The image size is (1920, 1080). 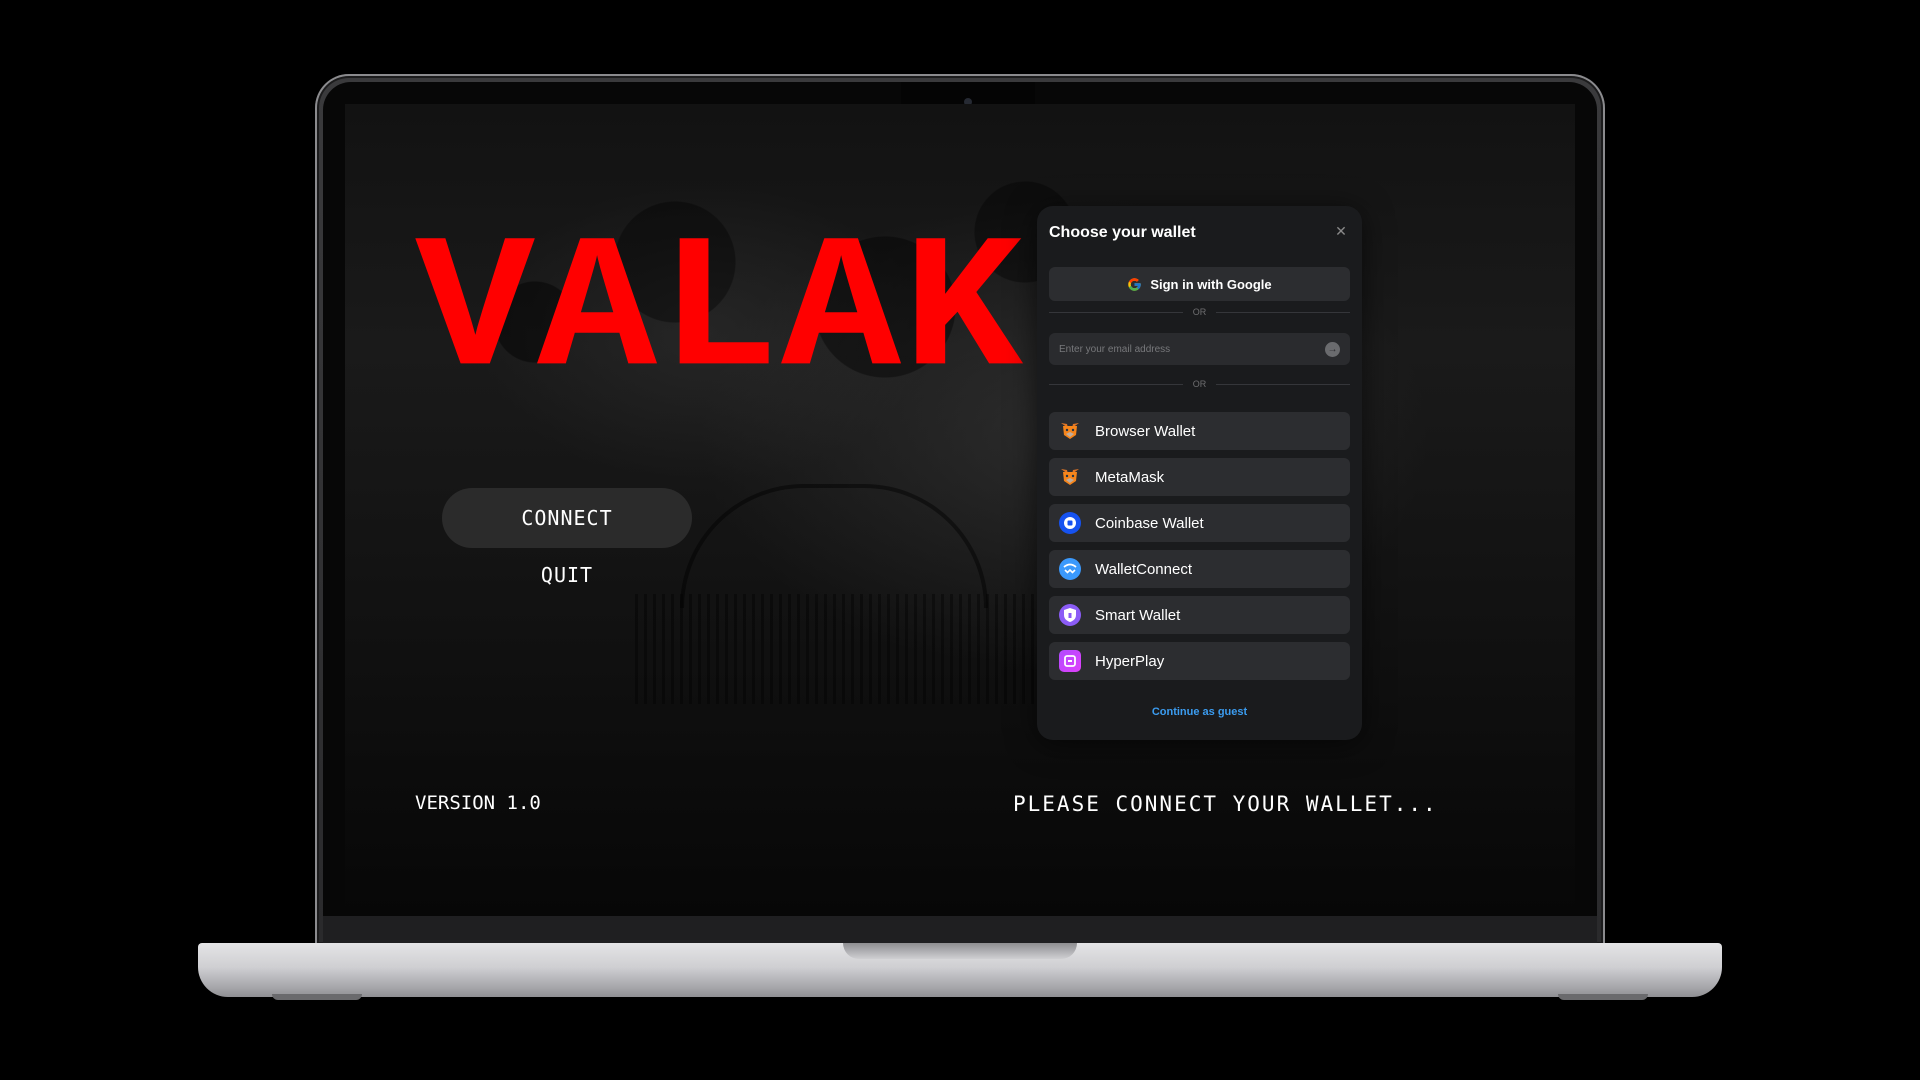 I want to click on lid-opening-notch, so click(x=960, y=951).